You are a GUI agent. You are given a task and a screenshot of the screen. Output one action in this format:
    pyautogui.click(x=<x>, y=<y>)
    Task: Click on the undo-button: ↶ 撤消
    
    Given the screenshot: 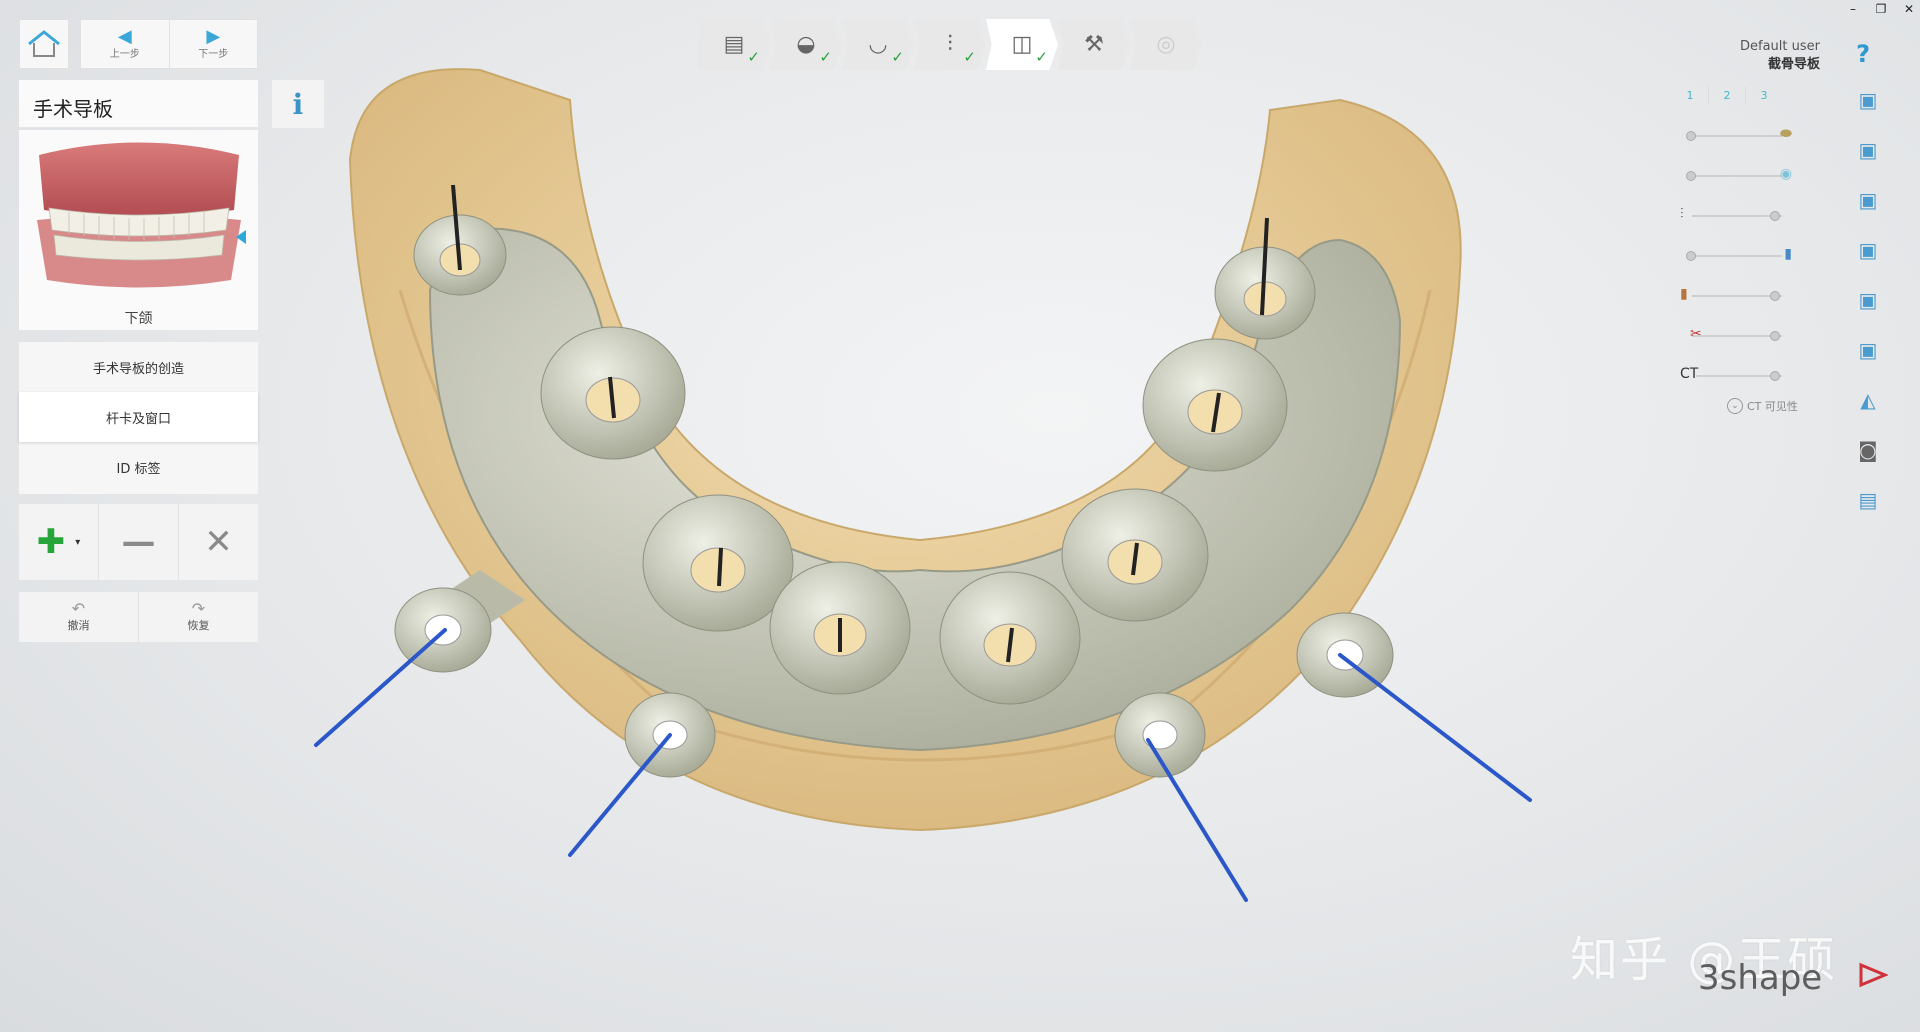 What is the action you would take?
    pyautogui.click(x=79, y=617)
    